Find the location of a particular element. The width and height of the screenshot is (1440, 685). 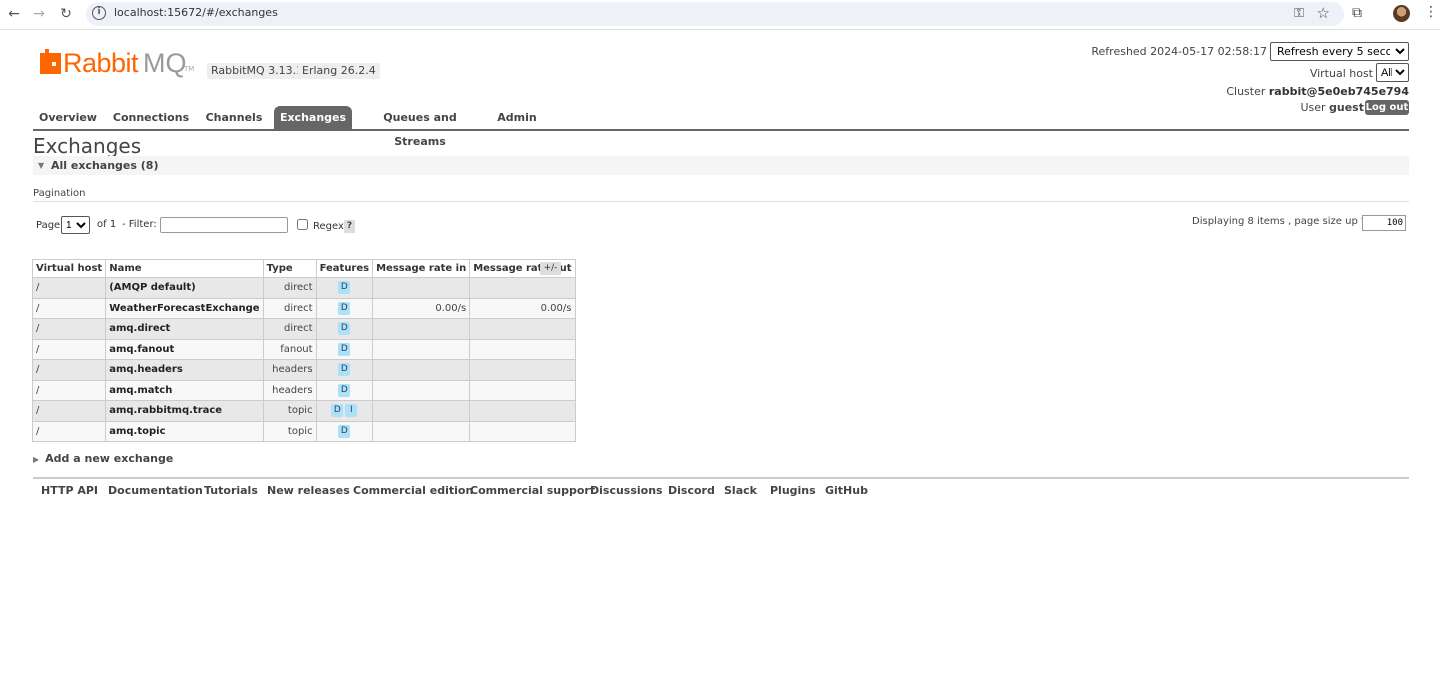

footer-link-discussions: Discussions is located at coordinates (626, 490).